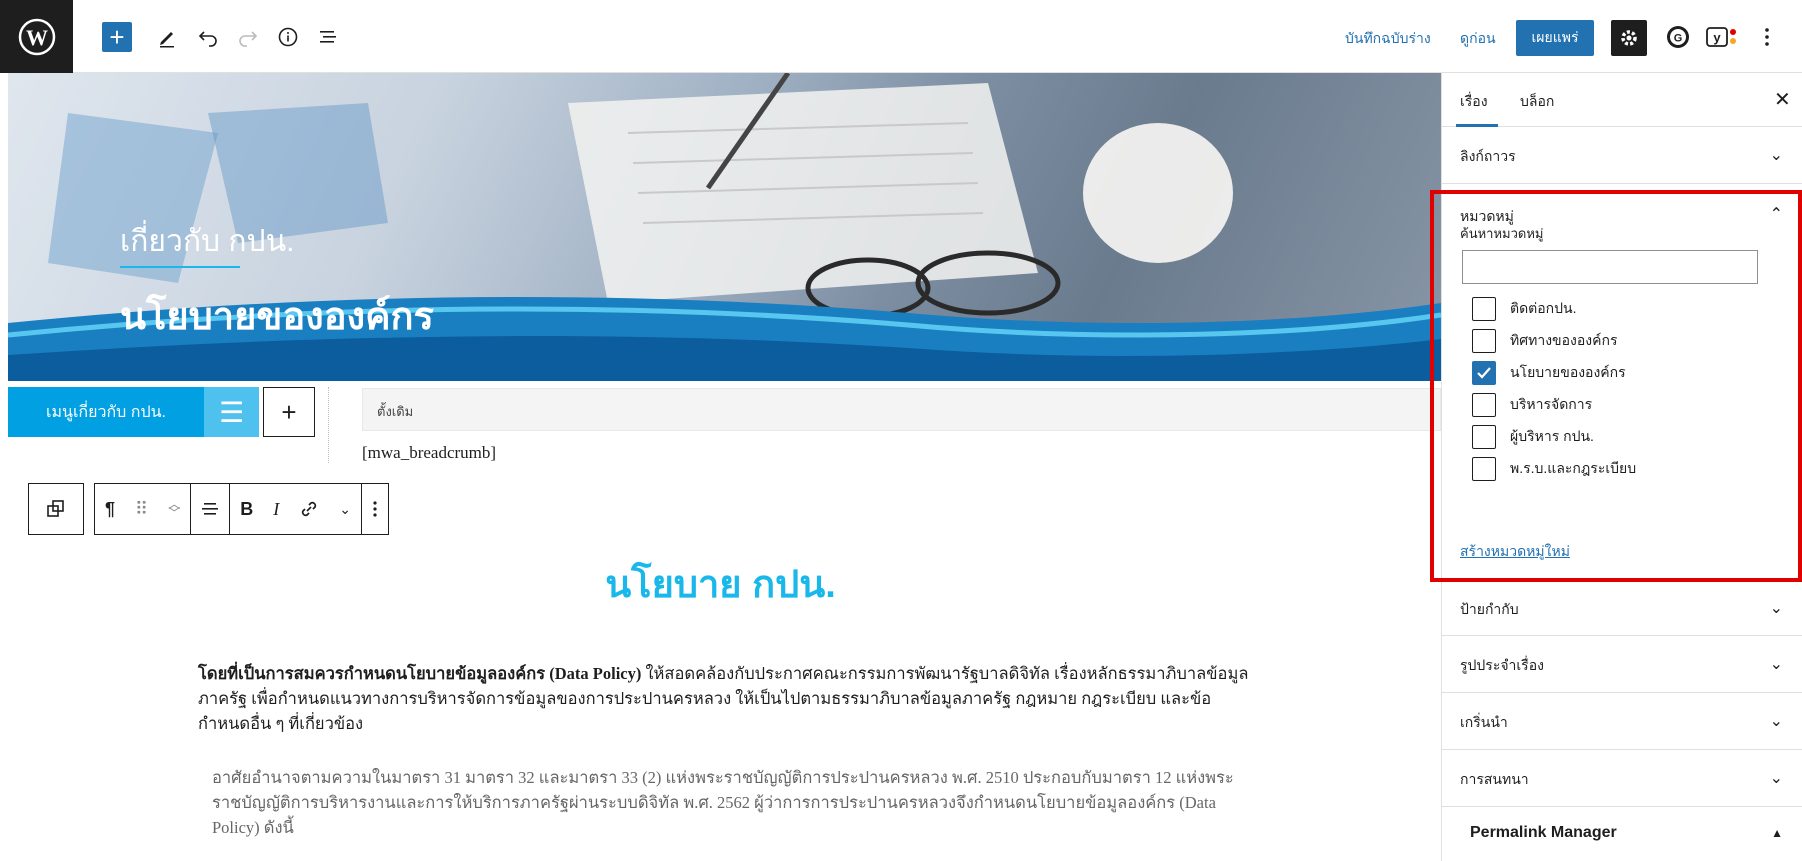 The height and width of the screenshot is (861, 1802). I want to click on menu-block: เมนูเกี่ยวกับ กปน. ☰ +, so click(161, 412).